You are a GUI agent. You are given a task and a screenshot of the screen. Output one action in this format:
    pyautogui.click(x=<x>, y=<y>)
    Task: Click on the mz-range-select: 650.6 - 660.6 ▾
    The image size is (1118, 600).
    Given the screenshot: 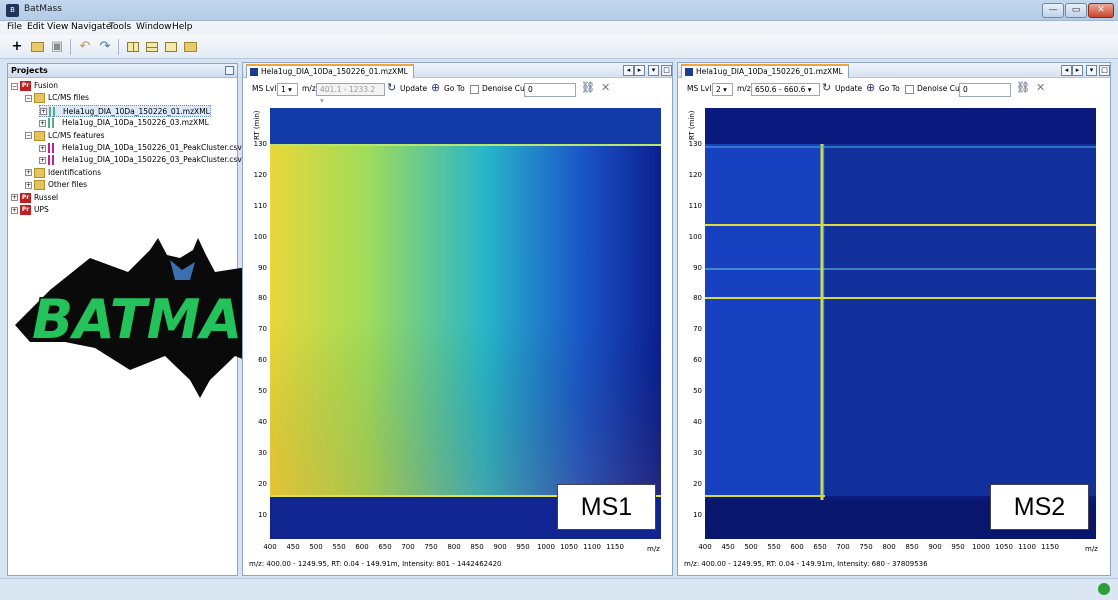 What is the action you would take?
    pyautogui.click(x=785, y=89)
    